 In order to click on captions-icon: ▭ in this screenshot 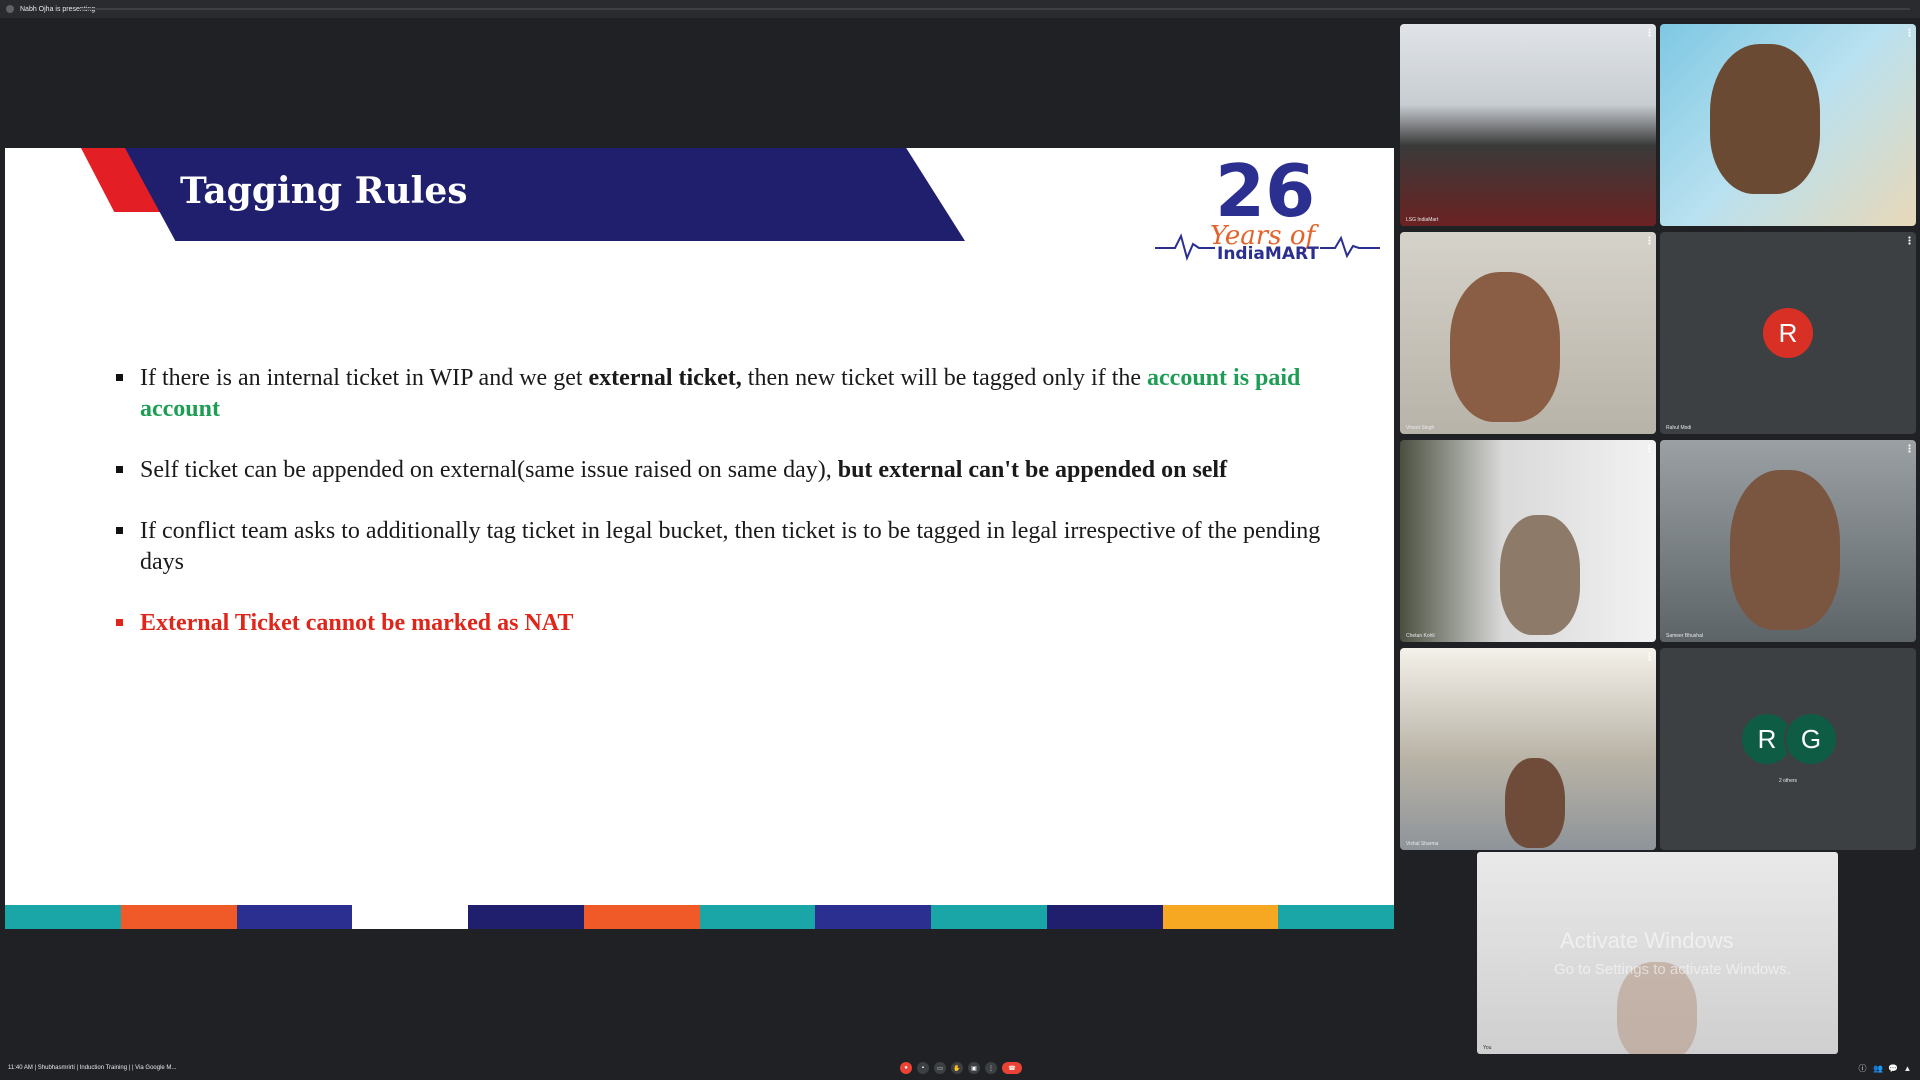, I will do `click(940, 1068)`.